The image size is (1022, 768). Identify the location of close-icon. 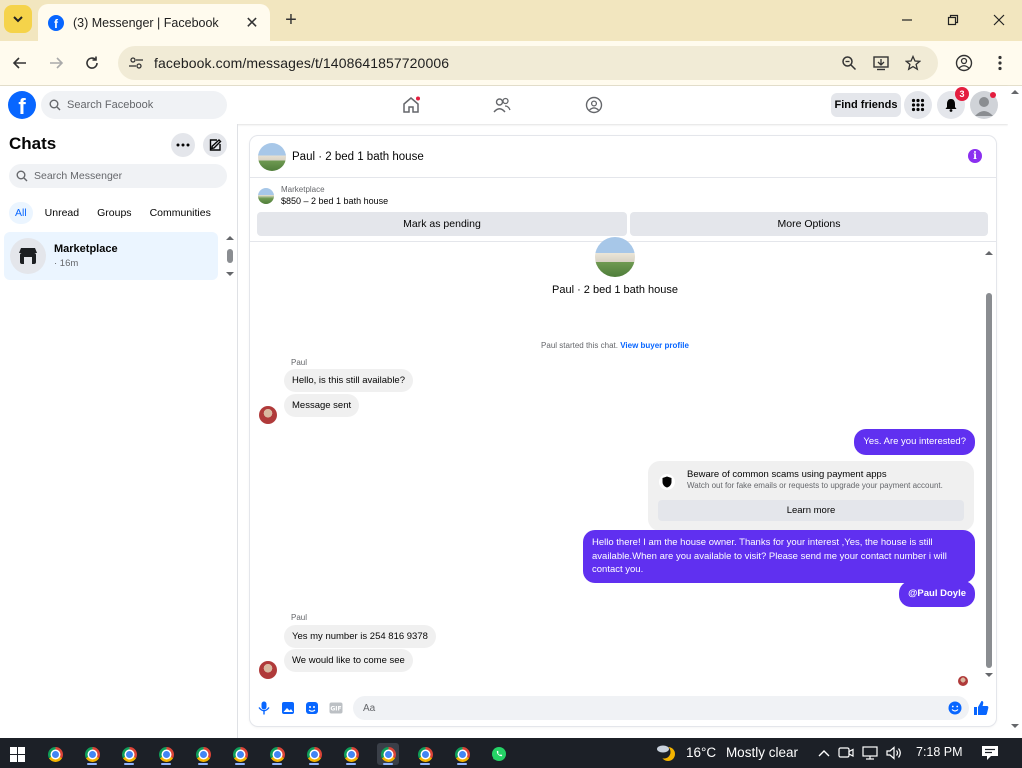
(999, 20).